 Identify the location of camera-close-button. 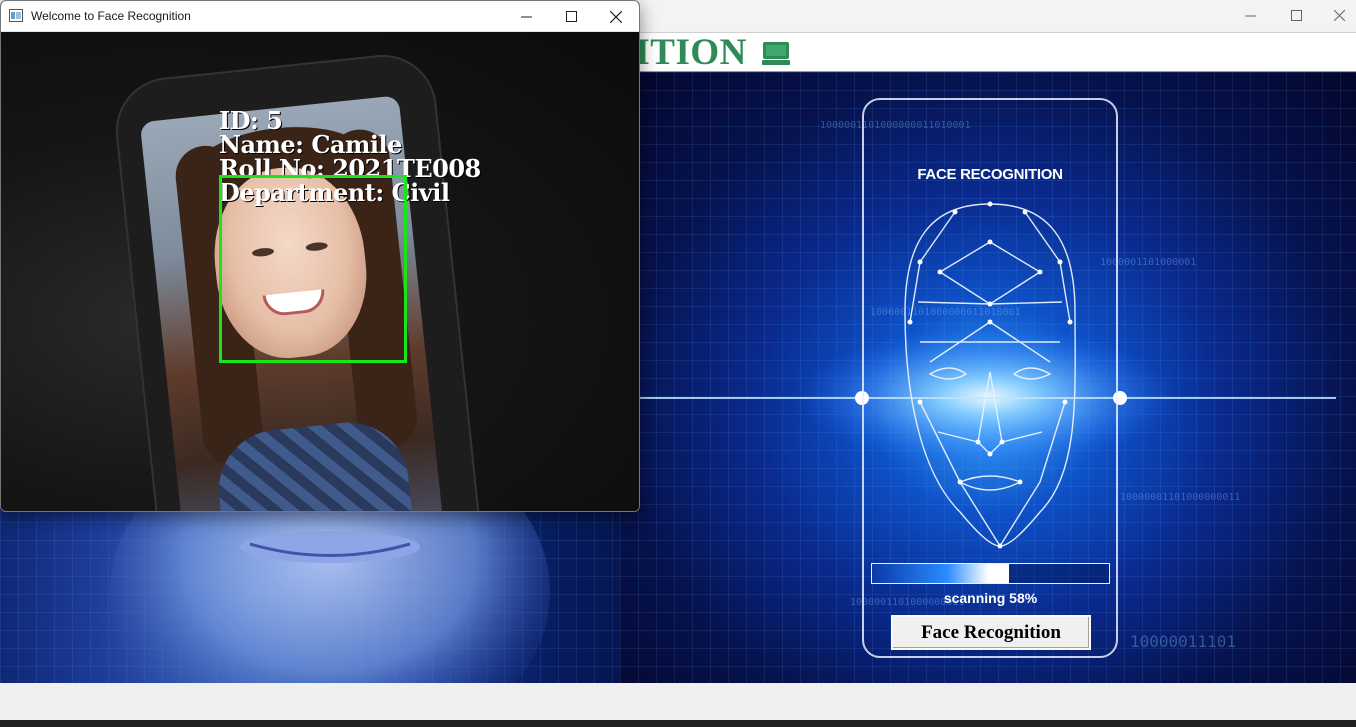
(616, 16).